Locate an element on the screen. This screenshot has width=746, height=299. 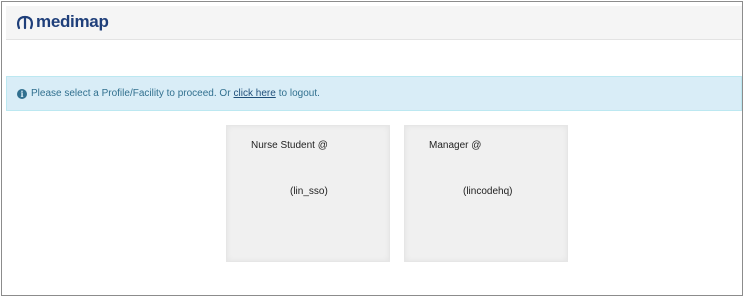
profile-role: Nurse Student @ is located at coordinates (289, 145).